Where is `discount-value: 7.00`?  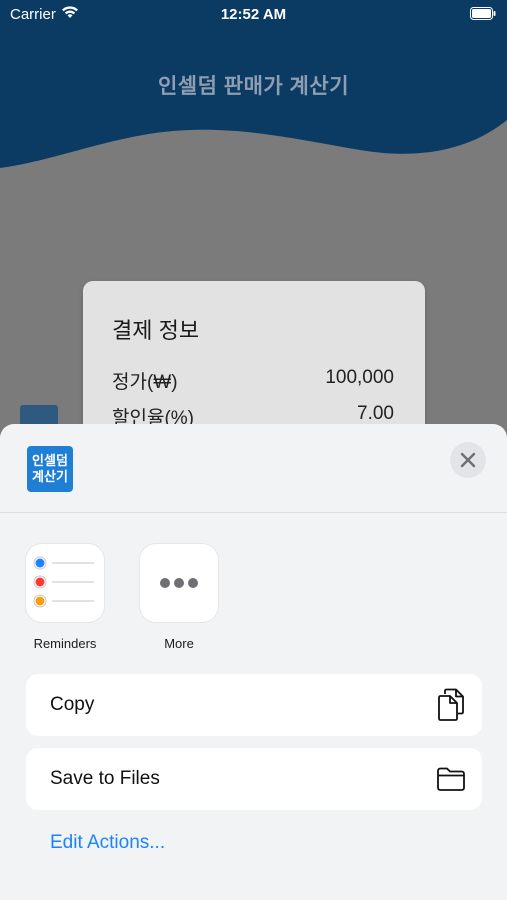
discount-value: 7.00 is located at coordinates (375, 413).